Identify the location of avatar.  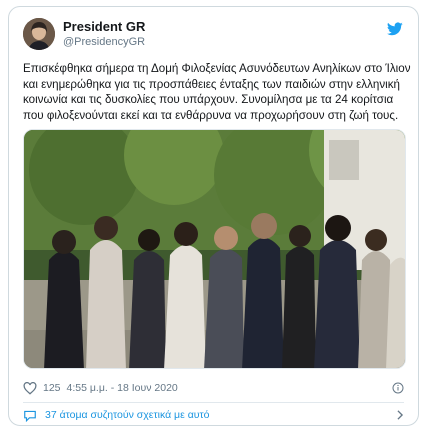
(39, 34).